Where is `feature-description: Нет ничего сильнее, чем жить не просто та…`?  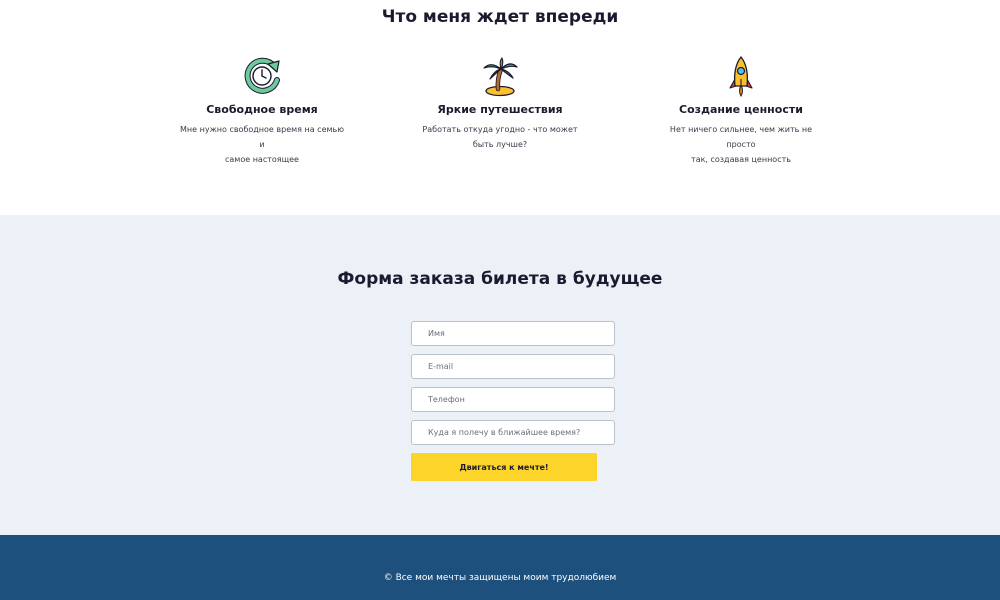 feature-description: Нет ничего сильнее, чем жить не просто та… is located at coordinates (741, 144).